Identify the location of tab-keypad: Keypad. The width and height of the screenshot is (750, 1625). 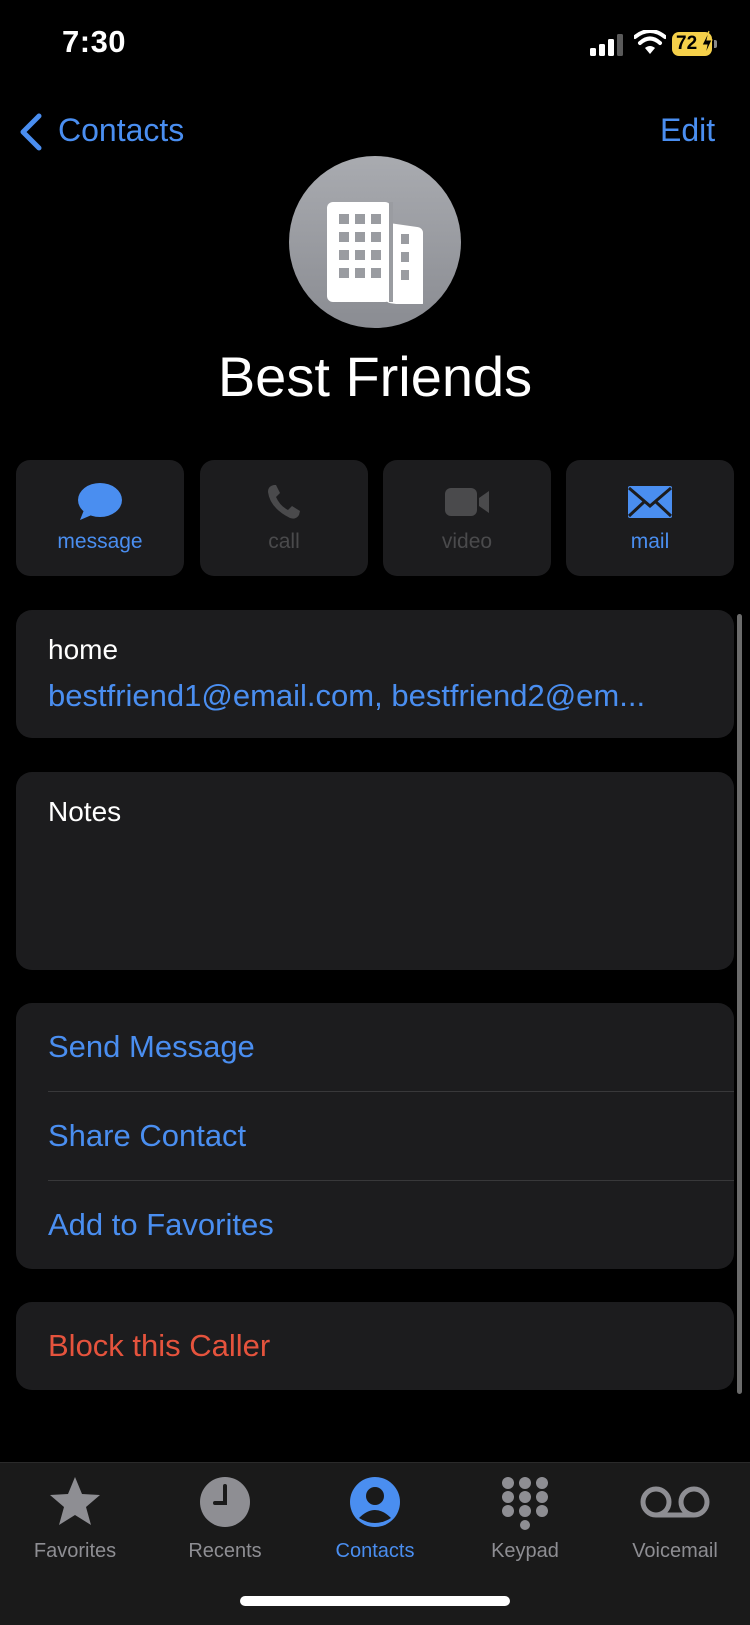
(525, 1518).